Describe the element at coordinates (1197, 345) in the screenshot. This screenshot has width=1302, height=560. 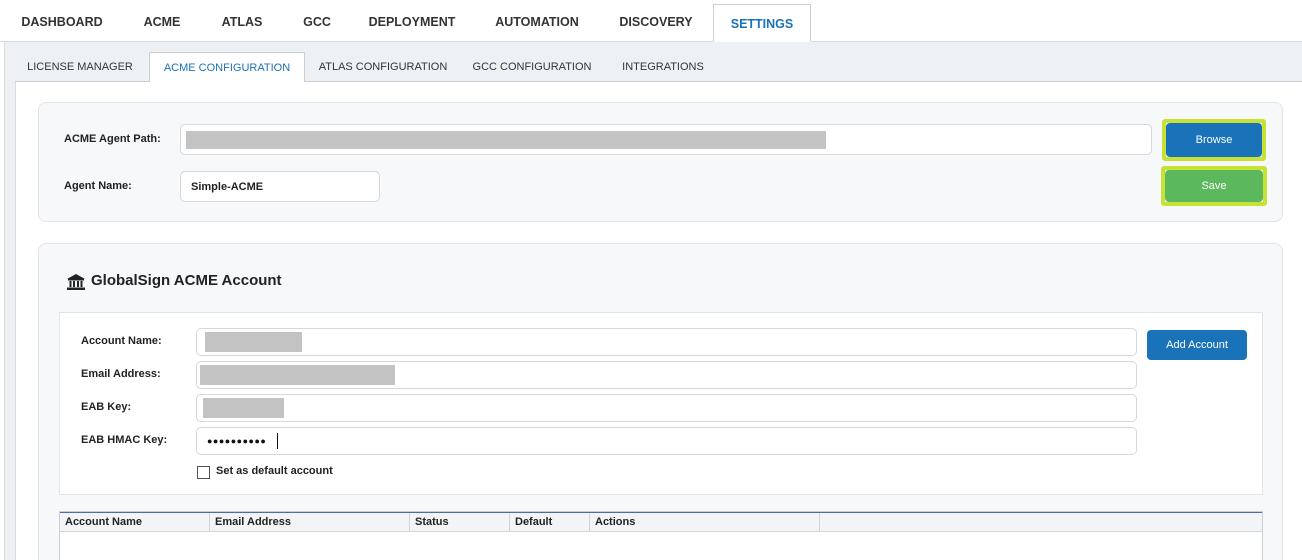
I see `add-account-button: Add Account` at that location.